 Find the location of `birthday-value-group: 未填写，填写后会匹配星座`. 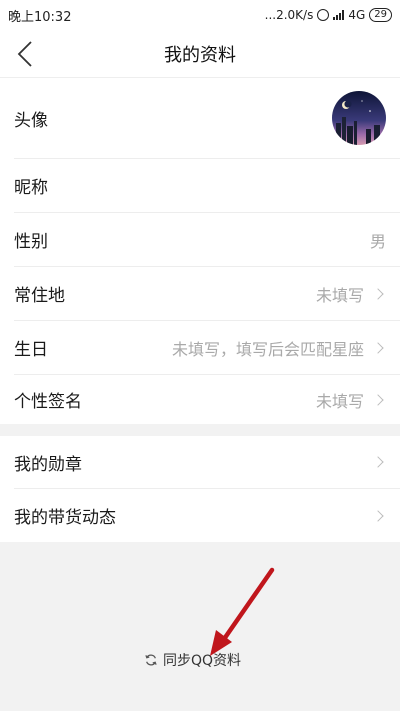

birthday-value-group: 未填写，填写后会匹配星座 is located at coordinates (279, 348).